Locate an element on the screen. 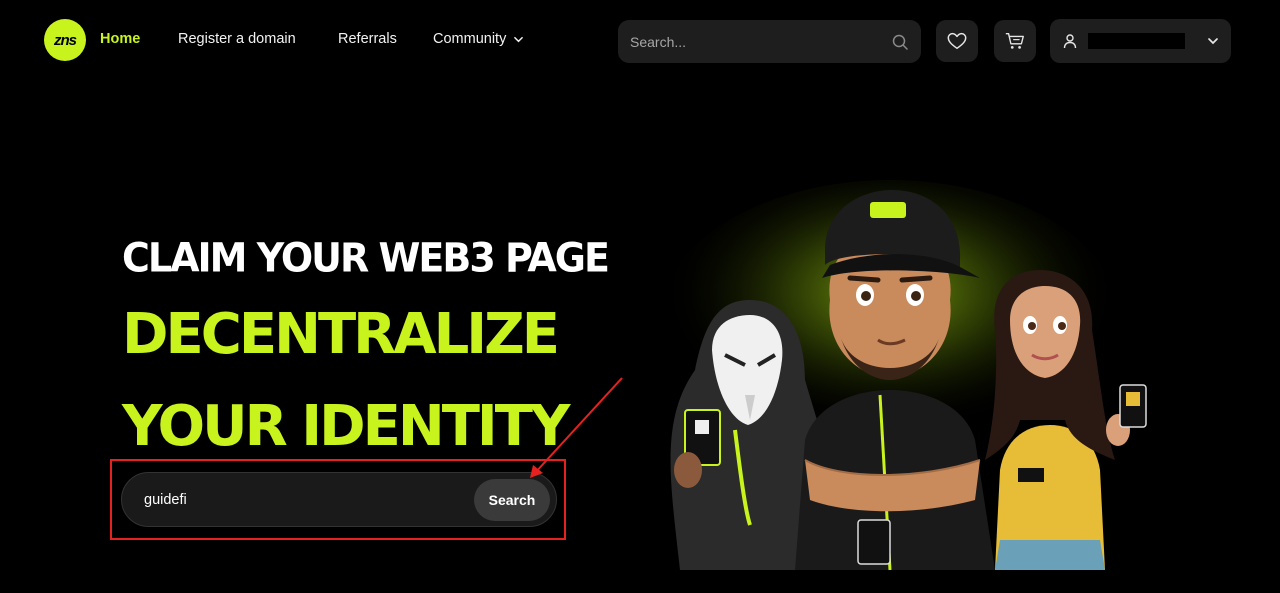 The width and height of the screenshot is (1280, 593). hero-line-3: YOUR IDENTITY is located at coordinates (346, 426).